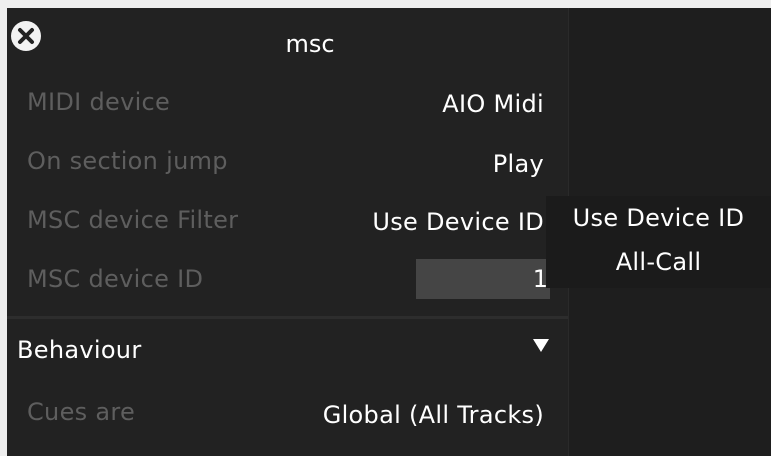  Describe the element at coordinates (79, 350) in the screenshot. I see `behaviour-section-header: Behaviour` at that location.